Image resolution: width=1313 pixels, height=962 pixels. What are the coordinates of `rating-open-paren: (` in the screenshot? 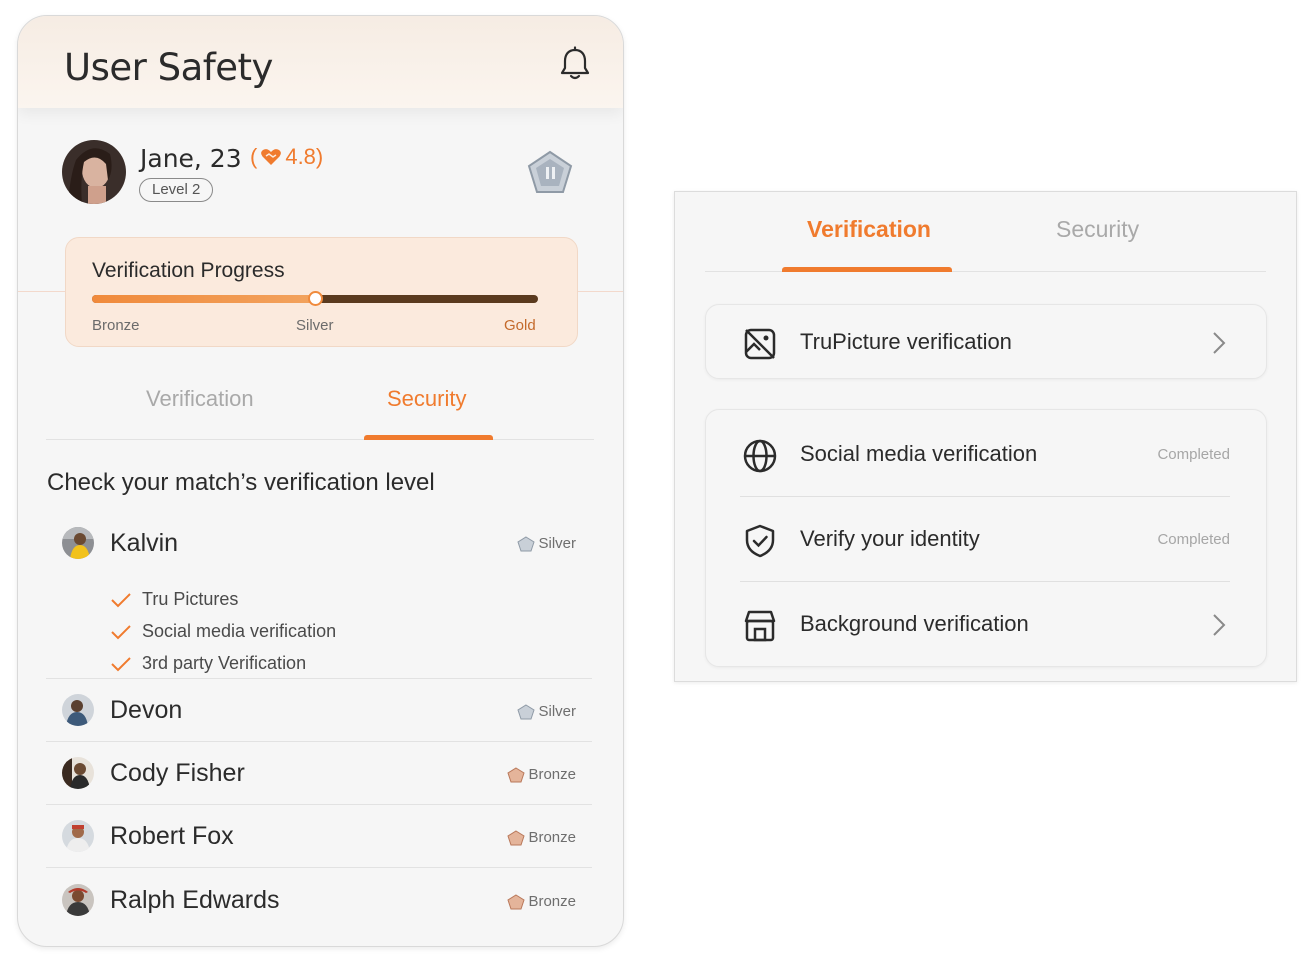 It's located at (254, 156).